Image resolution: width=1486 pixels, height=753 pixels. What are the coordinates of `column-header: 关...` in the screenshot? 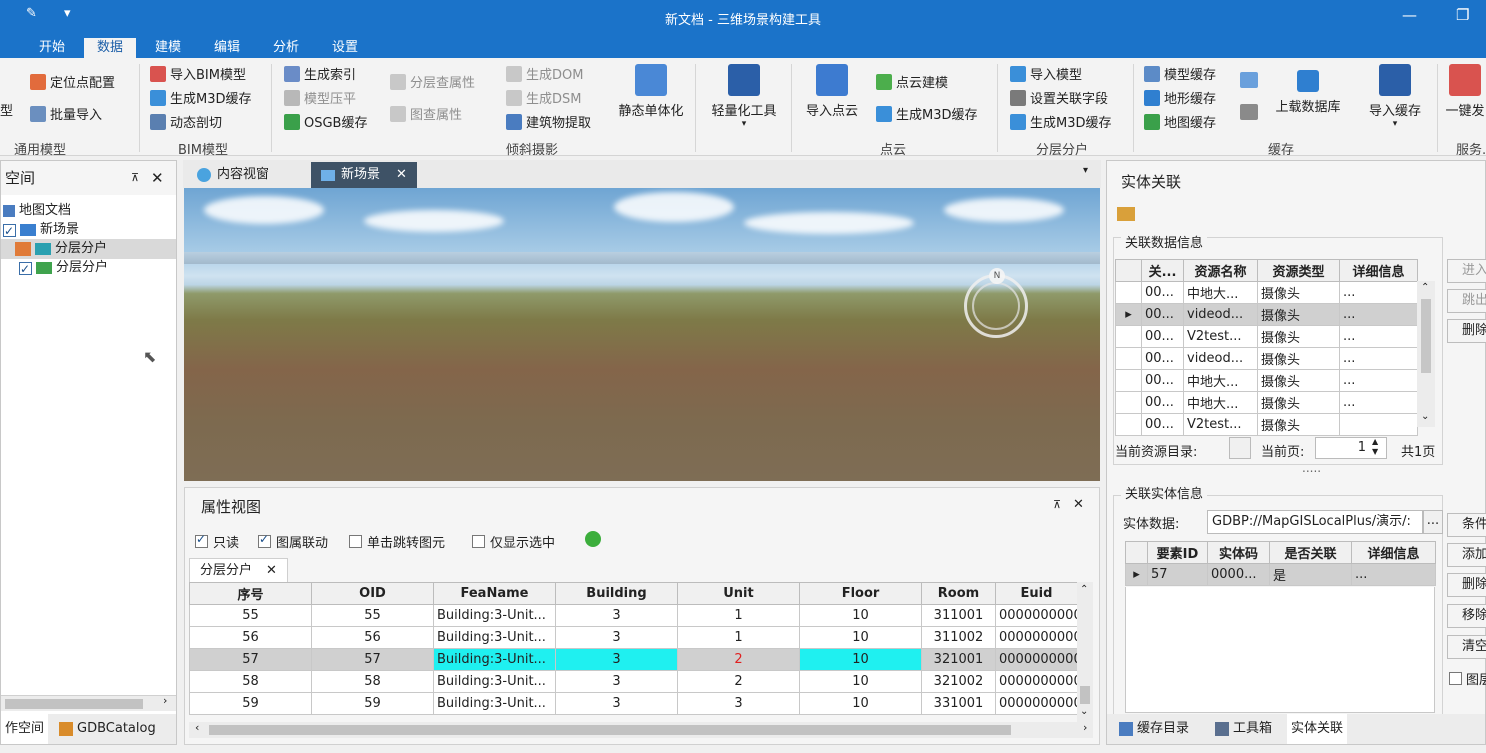 It's located at (1162, 270).